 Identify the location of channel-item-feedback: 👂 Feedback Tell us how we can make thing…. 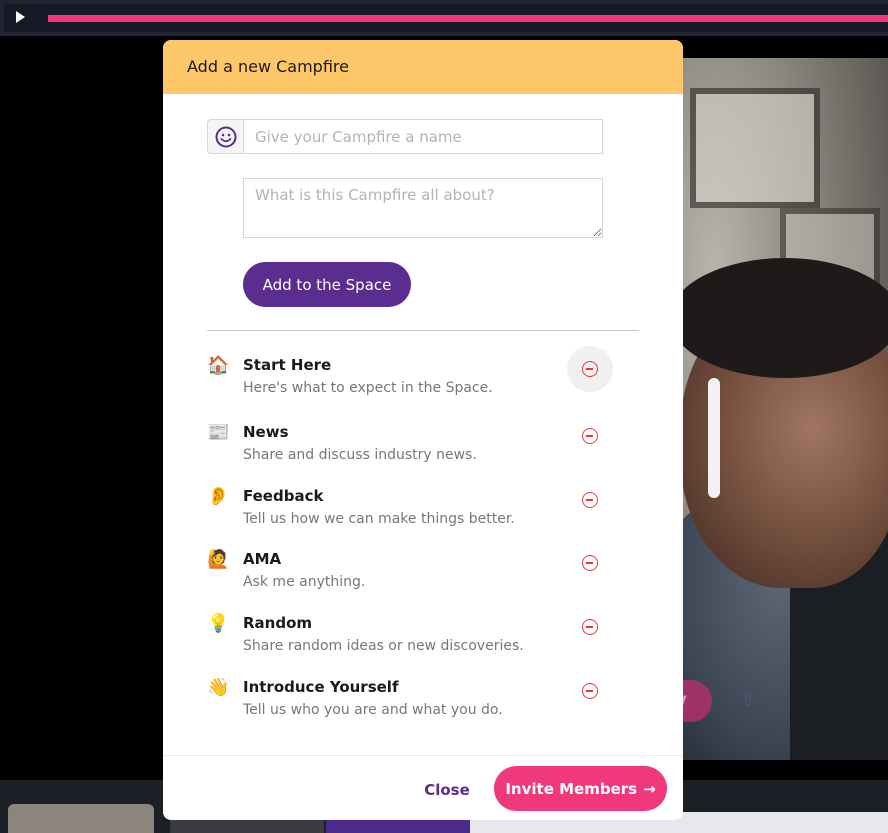
(417, 510).